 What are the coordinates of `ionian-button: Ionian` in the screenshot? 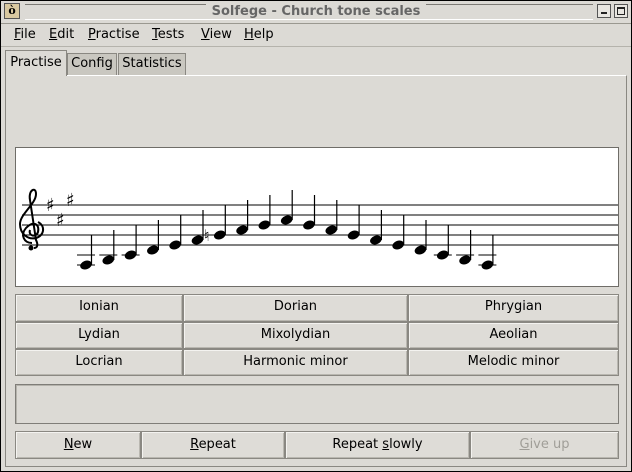 It's located at (99, 308).